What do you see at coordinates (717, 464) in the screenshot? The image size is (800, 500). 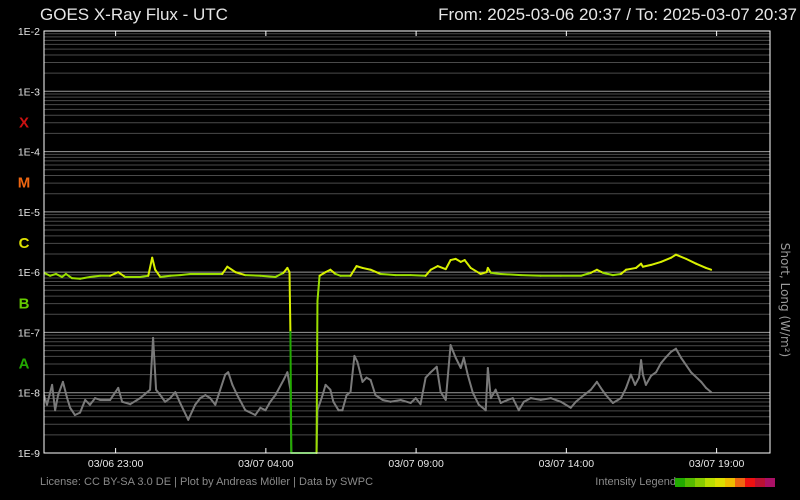 I see `x-tick-label: 03/07 19:00` at bounding box center [717, 464].